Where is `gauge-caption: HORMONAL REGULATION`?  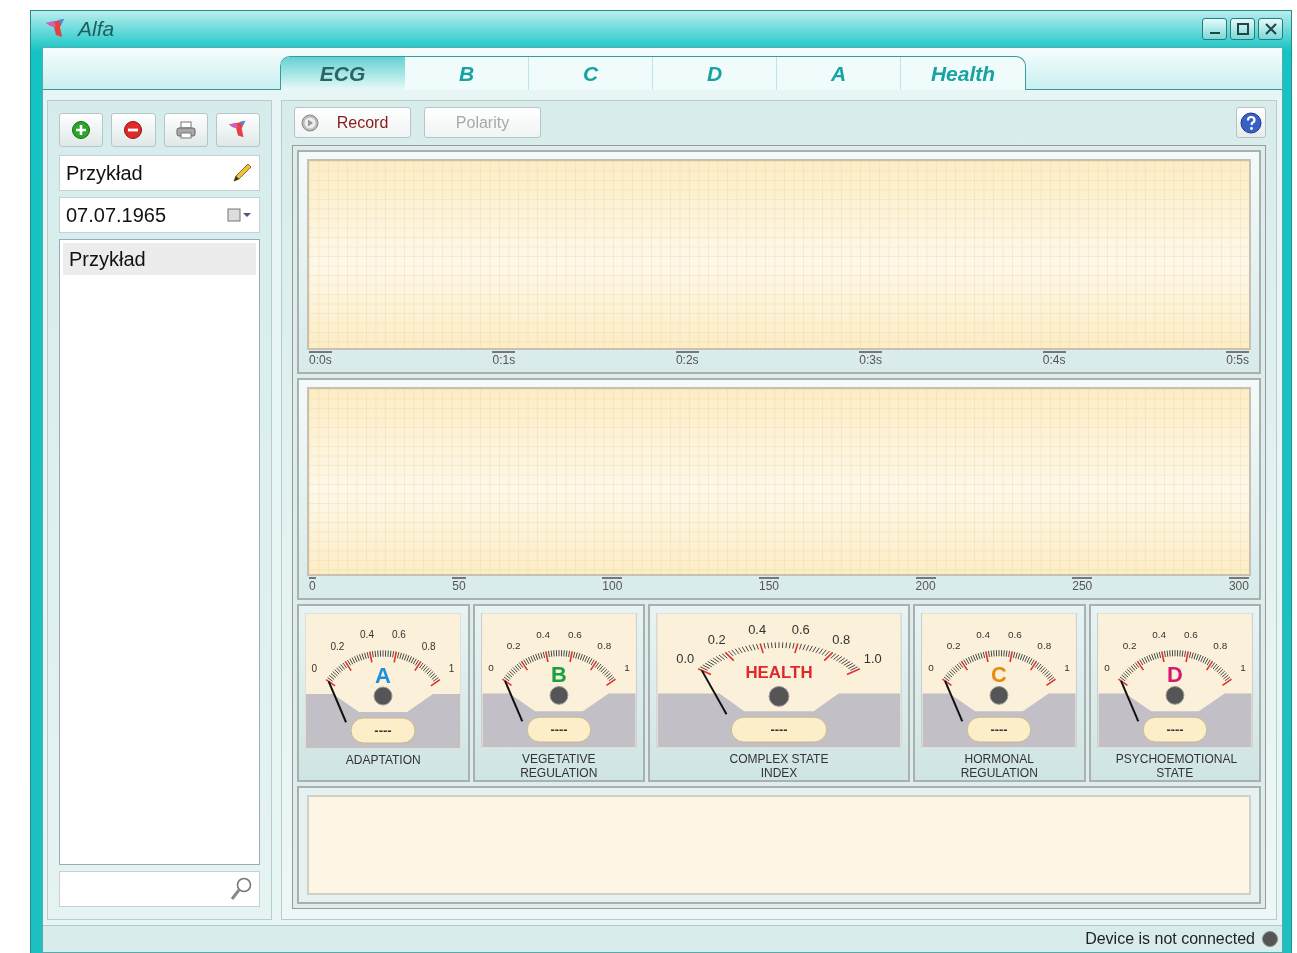 gauge-caption: HORMONAL REGULATION is located at coordinates (999, 766).